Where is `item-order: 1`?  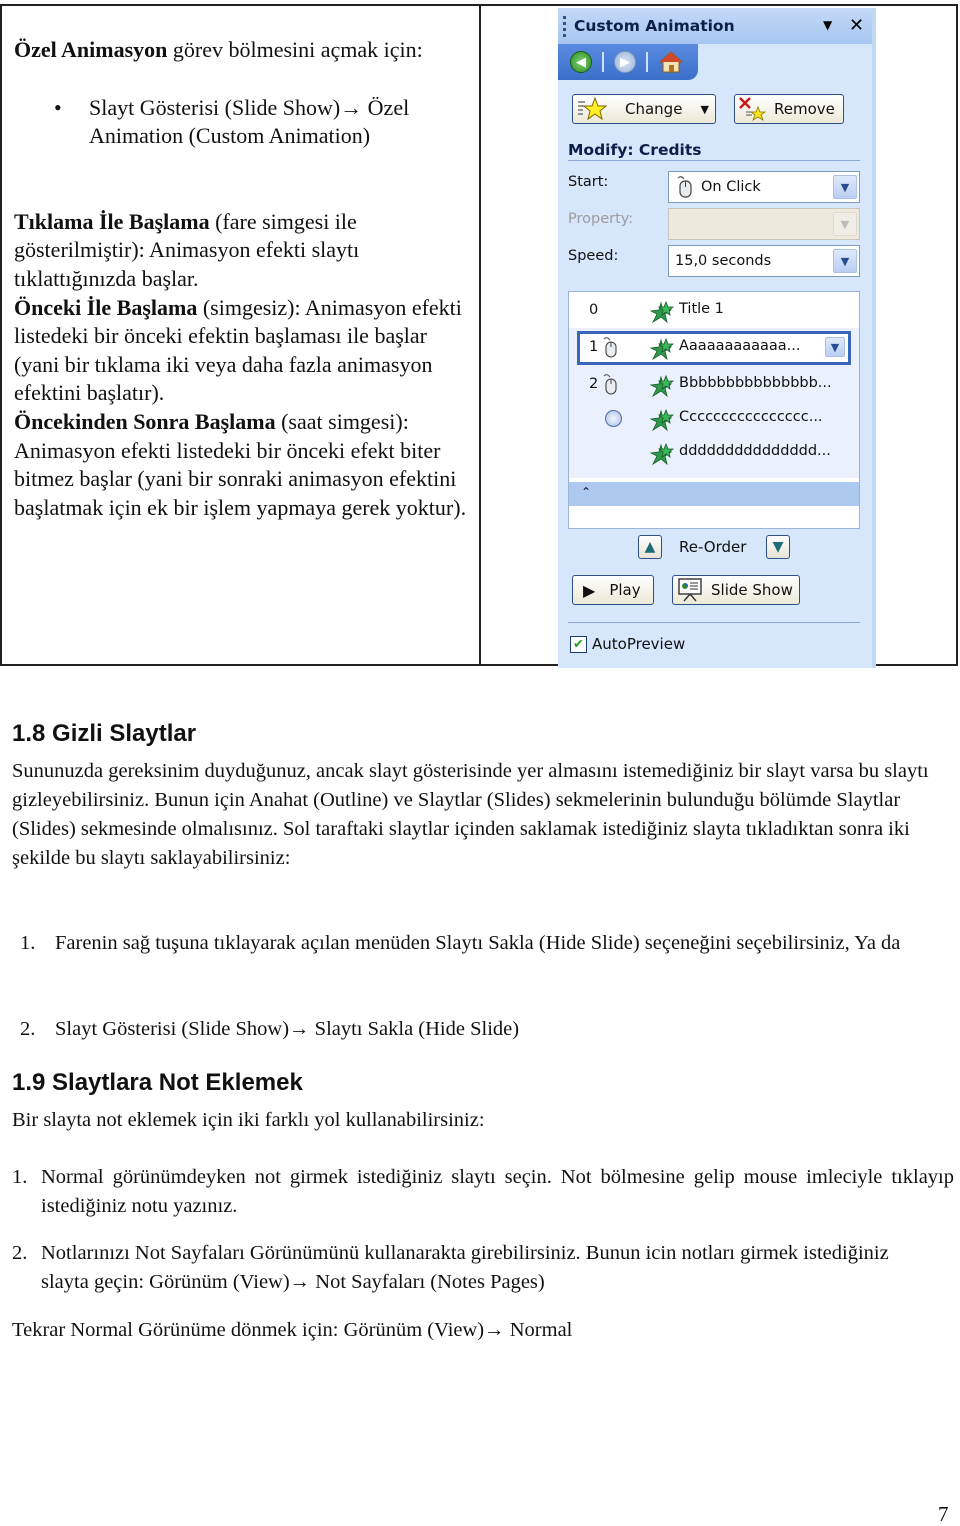
item-order: 1 is located at coordinates (594, 347).